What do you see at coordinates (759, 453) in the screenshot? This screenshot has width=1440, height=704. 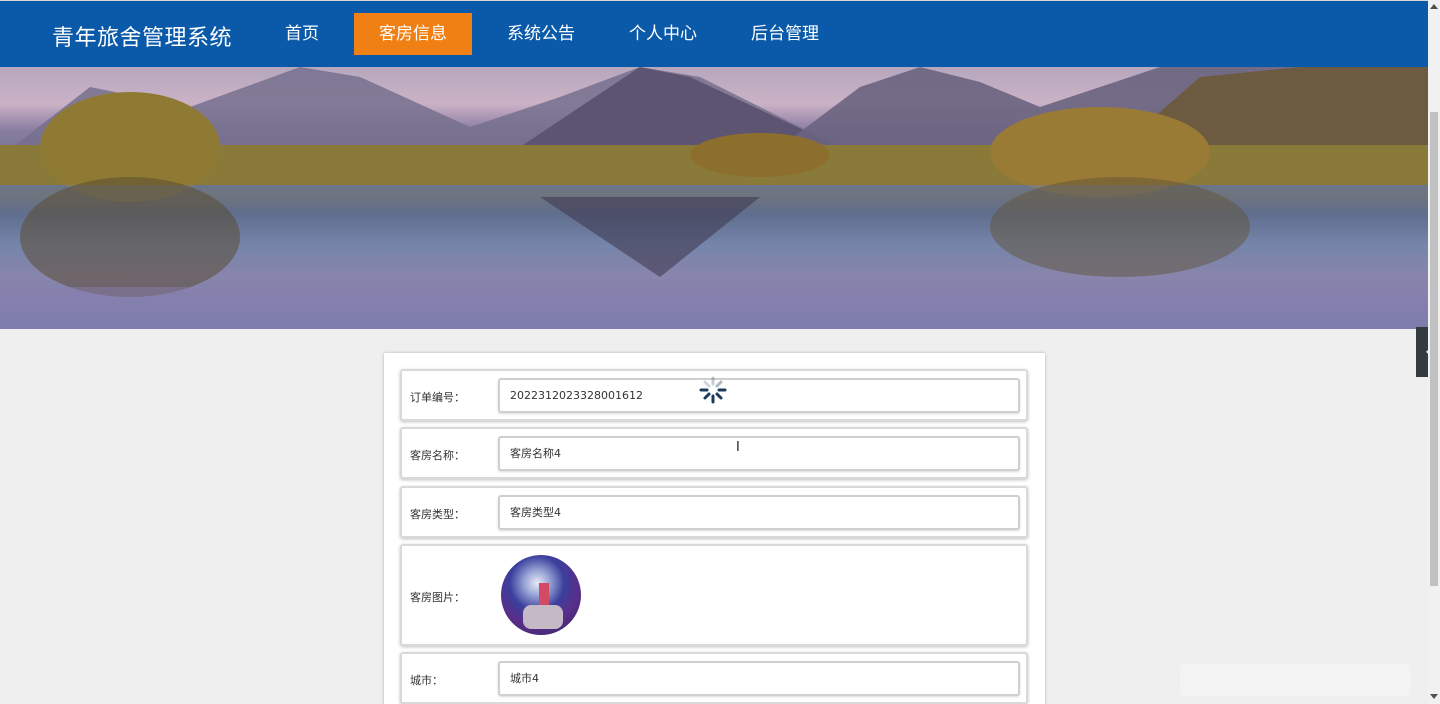 I see `room-name-field: 客房名称4` at bounding box center [759, 453].